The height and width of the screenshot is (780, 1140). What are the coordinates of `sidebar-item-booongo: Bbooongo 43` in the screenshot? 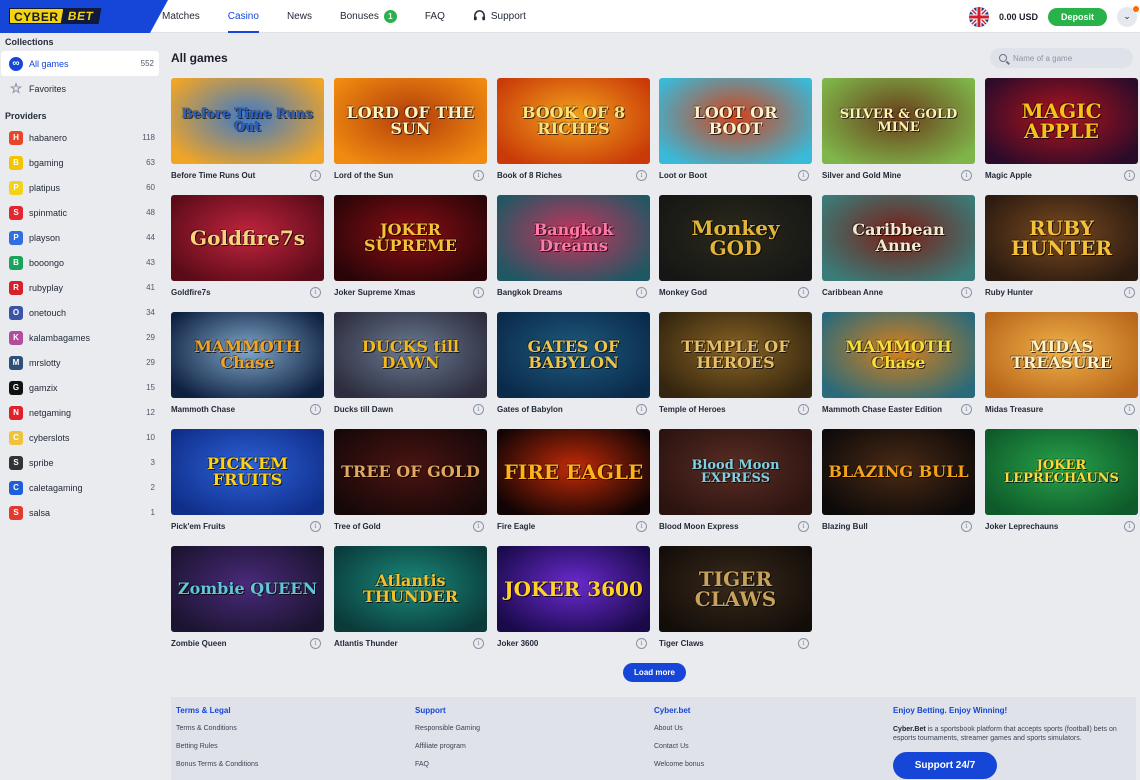 It's located at (80, 262).